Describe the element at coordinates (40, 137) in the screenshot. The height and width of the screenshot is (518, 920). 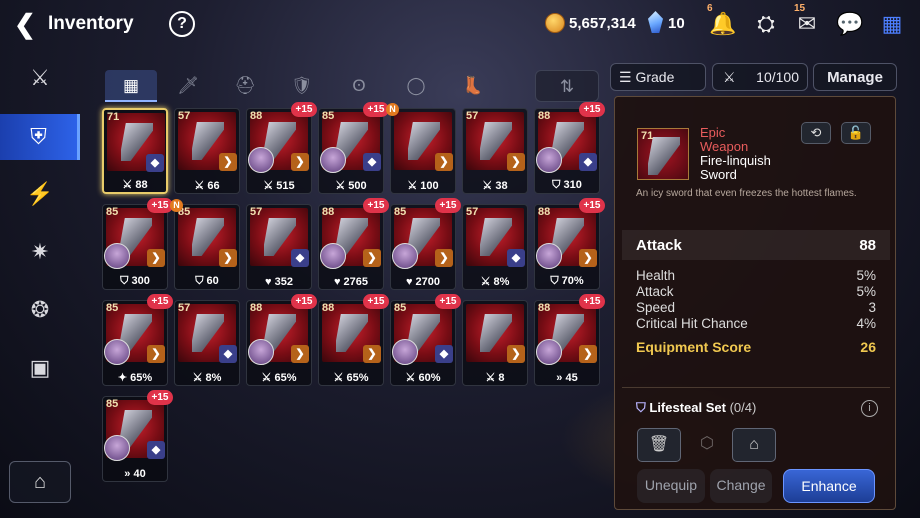
I see `shield-icon: ⛨` at that location.